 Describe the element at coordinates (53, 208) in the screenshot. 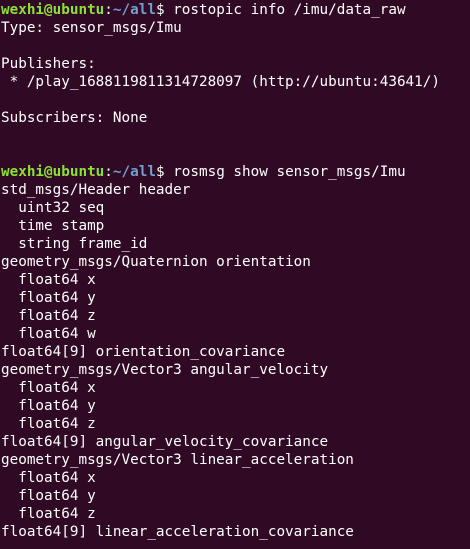

I see `output-line: uint32 seq` at that location.